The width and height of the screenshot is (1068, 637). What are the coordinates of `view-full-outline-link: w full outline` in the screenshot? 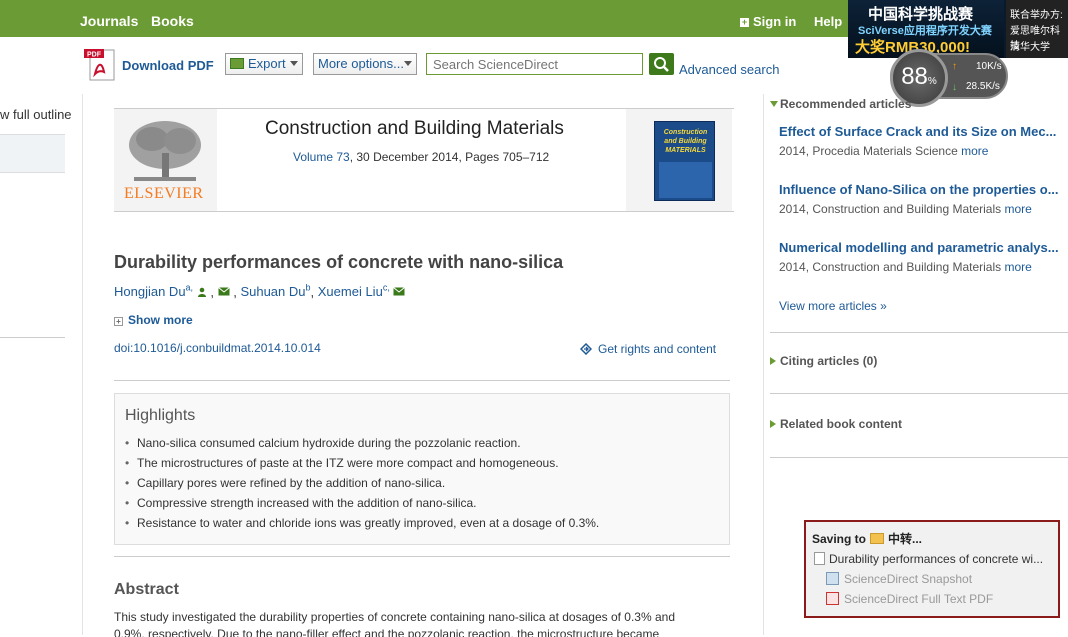 It's located at (36, 114).